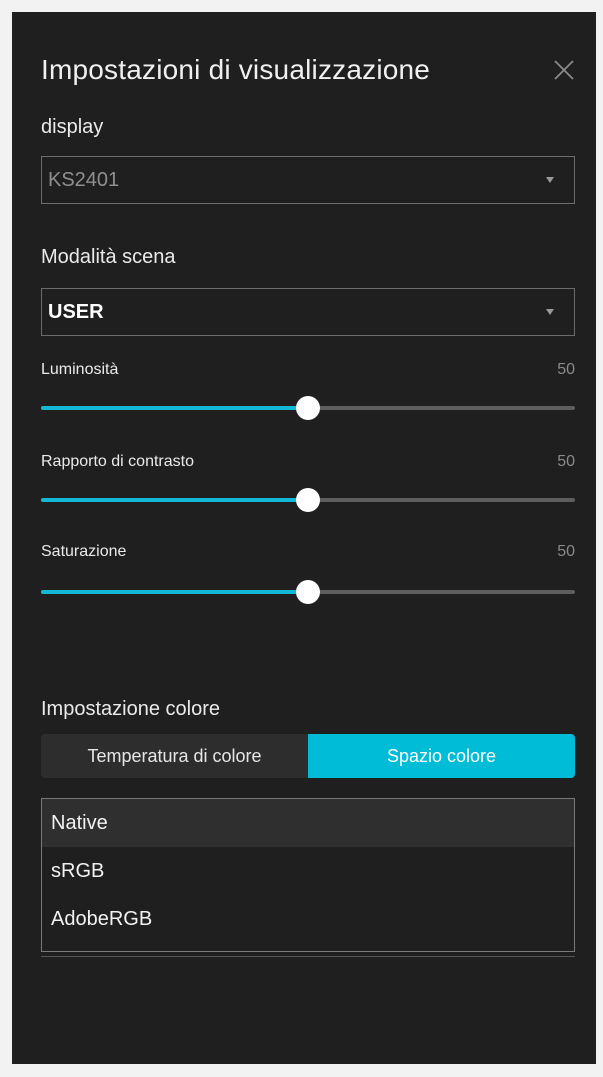  What do you see at coordinates (130, 709) in the screenshot?
I see `color-settings-label: Impostazione colore` at bounding box center [130, 709].